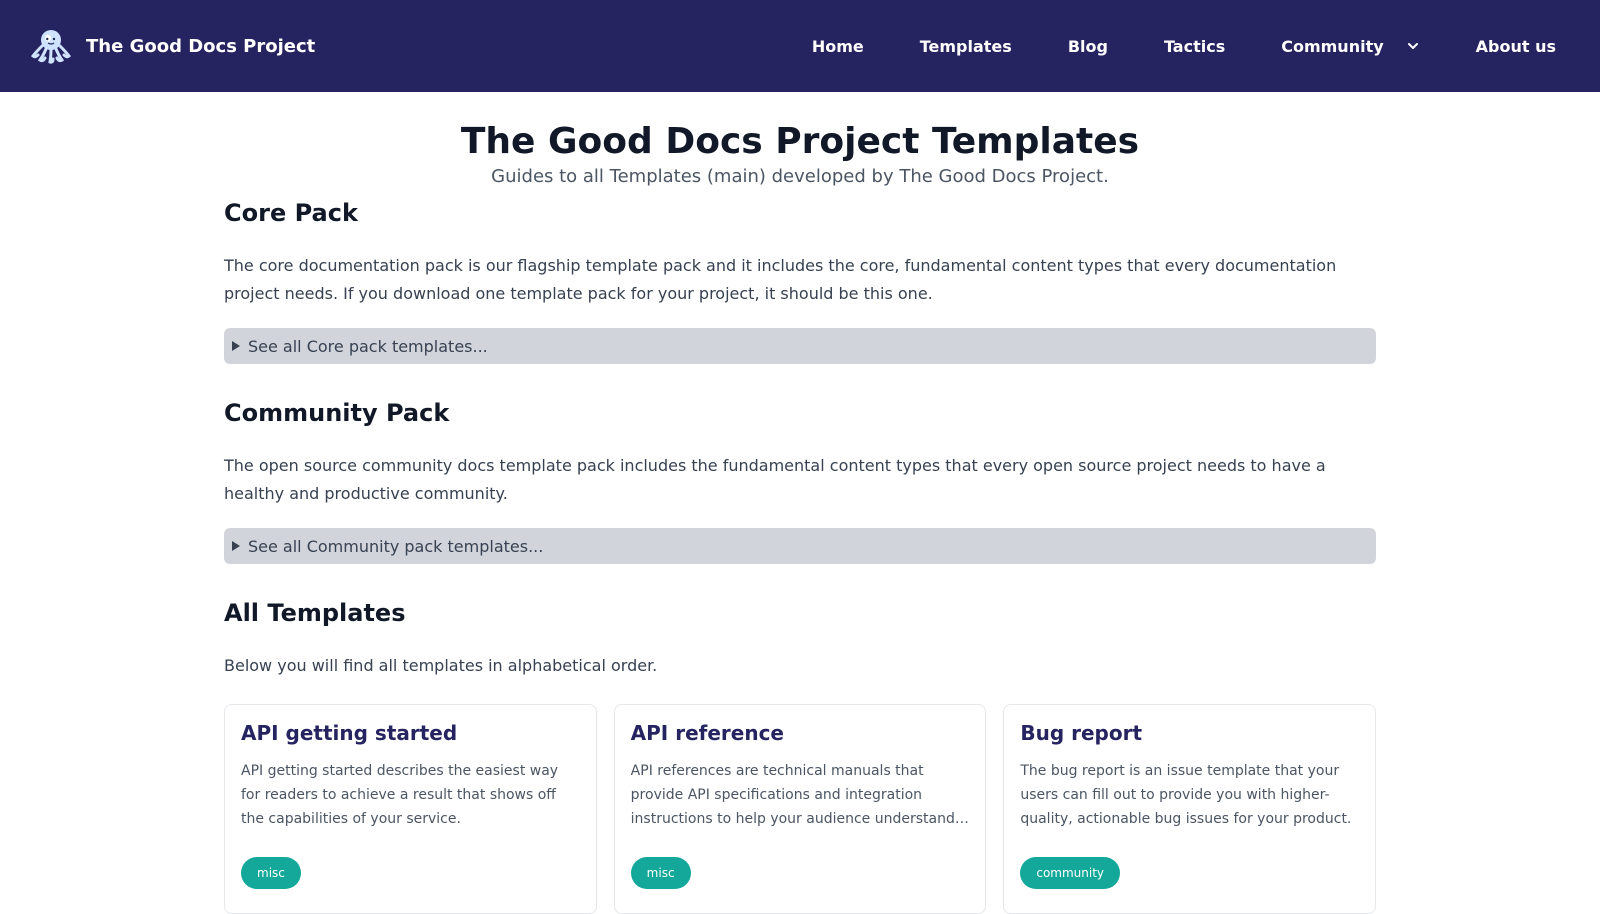 The image size is (1600, 914). Describe the element at coordinates (800, 141) in the screenshot. I see `page-title: The Good Docs Project Templates` at that location.